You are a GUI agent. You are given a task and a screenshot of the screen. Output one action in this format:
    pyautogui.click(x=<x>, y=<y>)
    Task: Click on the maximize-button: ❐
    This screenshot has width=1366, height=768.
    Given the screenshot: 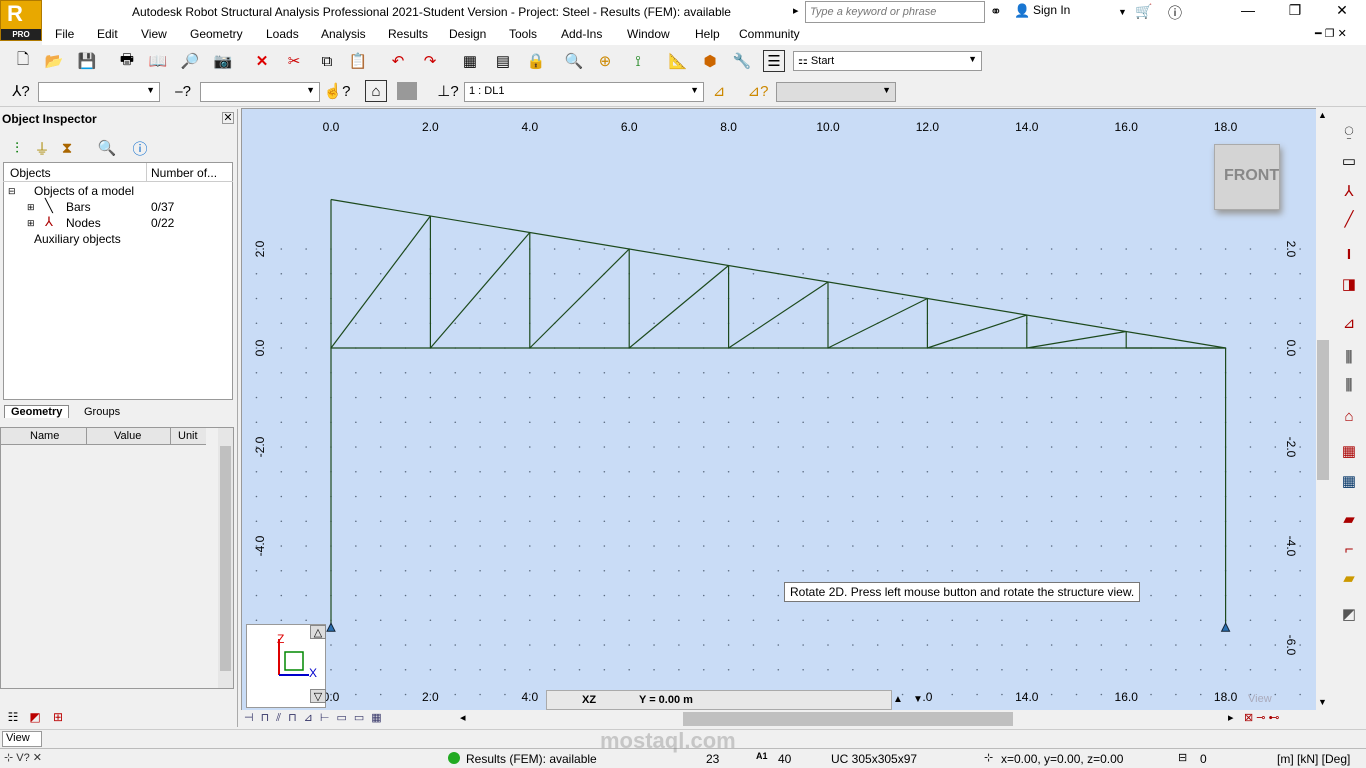 What is the action you would take?
    pyautogui.click(x=1295, y=12)
    